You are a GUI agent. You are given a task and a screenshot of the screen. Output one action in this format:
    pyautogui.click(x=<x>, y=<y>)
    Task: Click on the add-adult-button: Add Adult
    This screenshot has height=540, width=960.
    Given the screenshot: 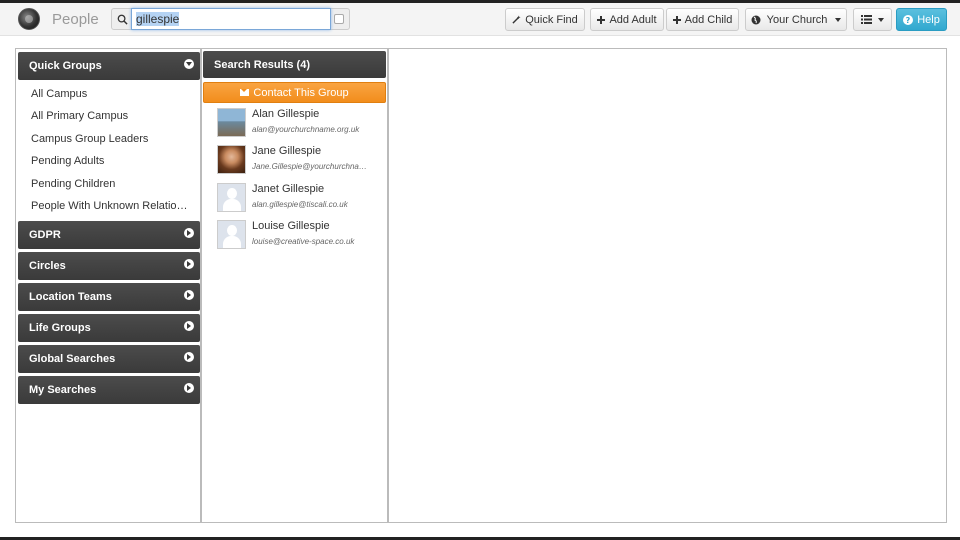 What is the action you would take?
    pyautogui.click(x=627, y=19)
    